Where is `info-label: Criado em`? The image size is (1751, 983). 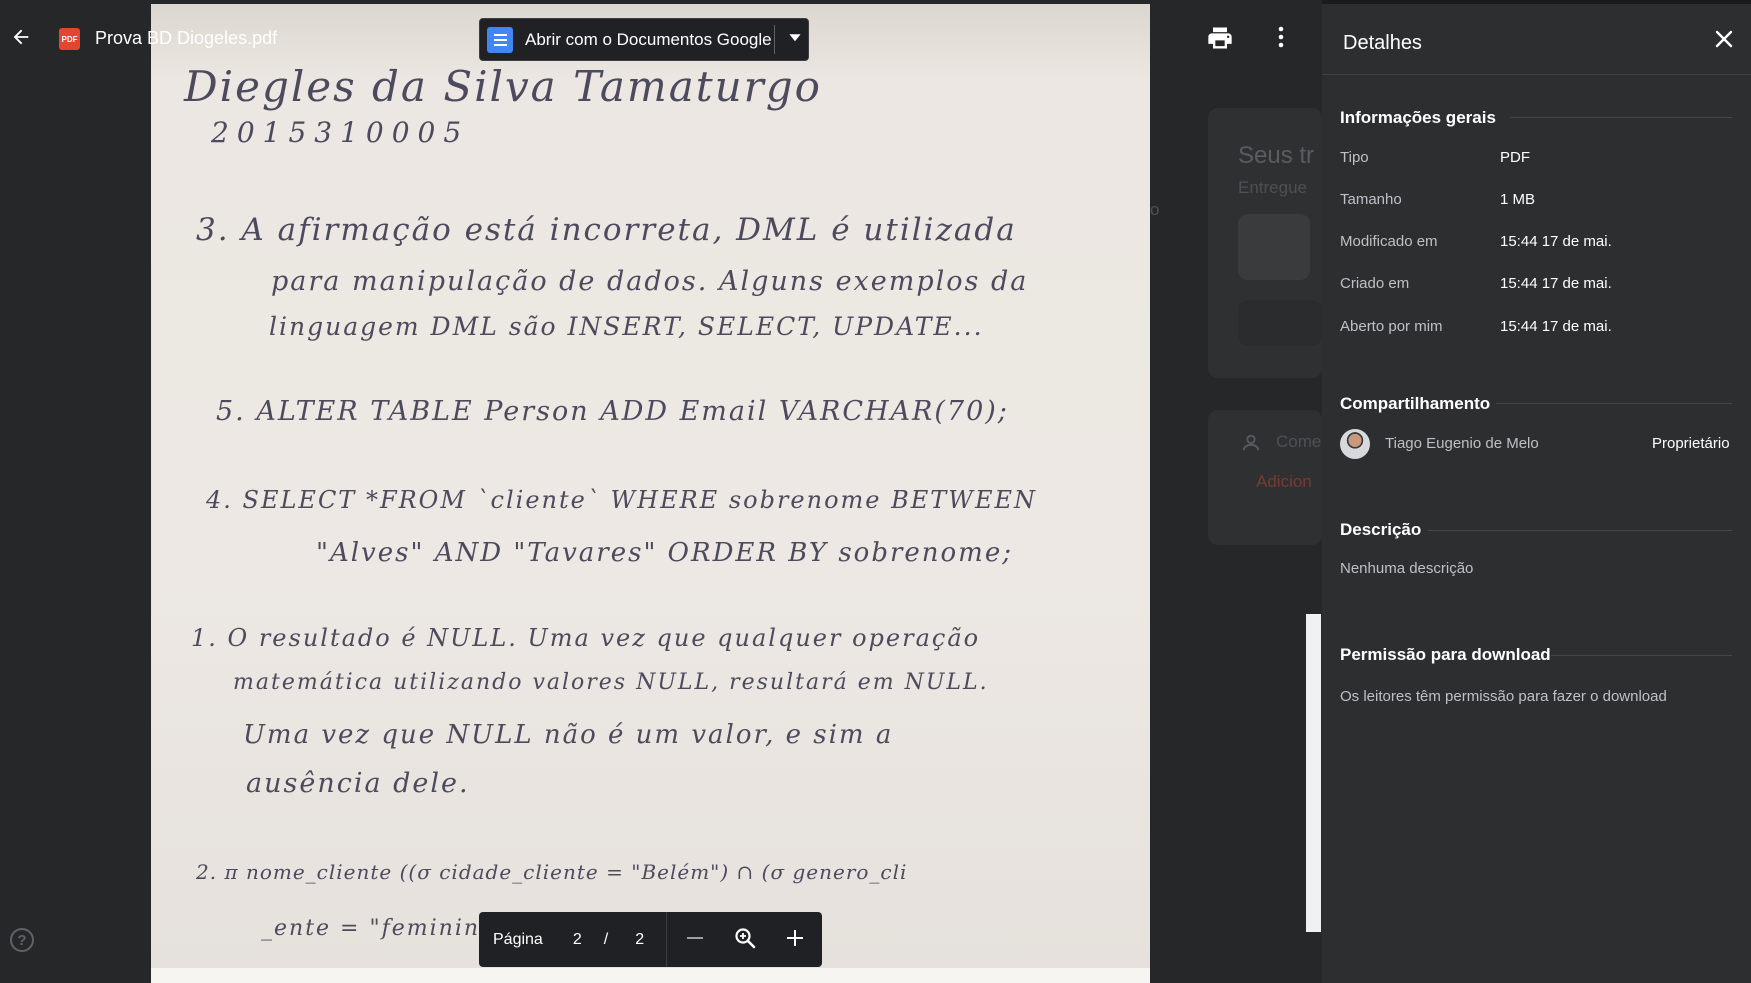 info-label: Criado em is located at coordinates (1375, 283).